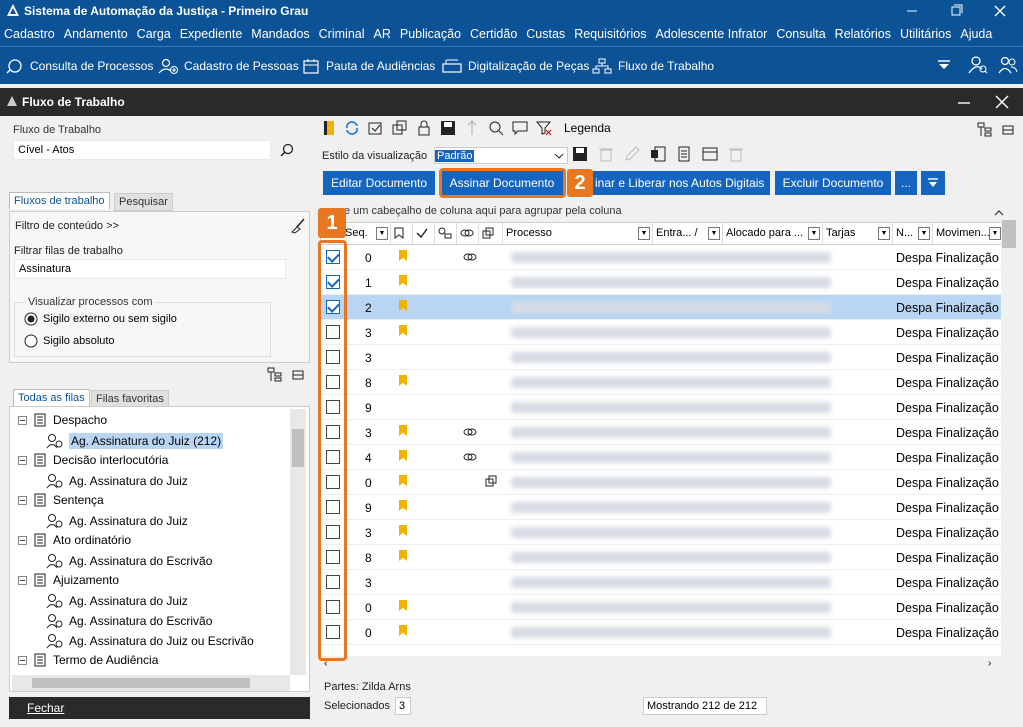 The width and height of the screenshot is (1023, 727). Describe the element at coordinates (501, 155) in the screenshot. I see `estilo-select: Padrão` at that location.